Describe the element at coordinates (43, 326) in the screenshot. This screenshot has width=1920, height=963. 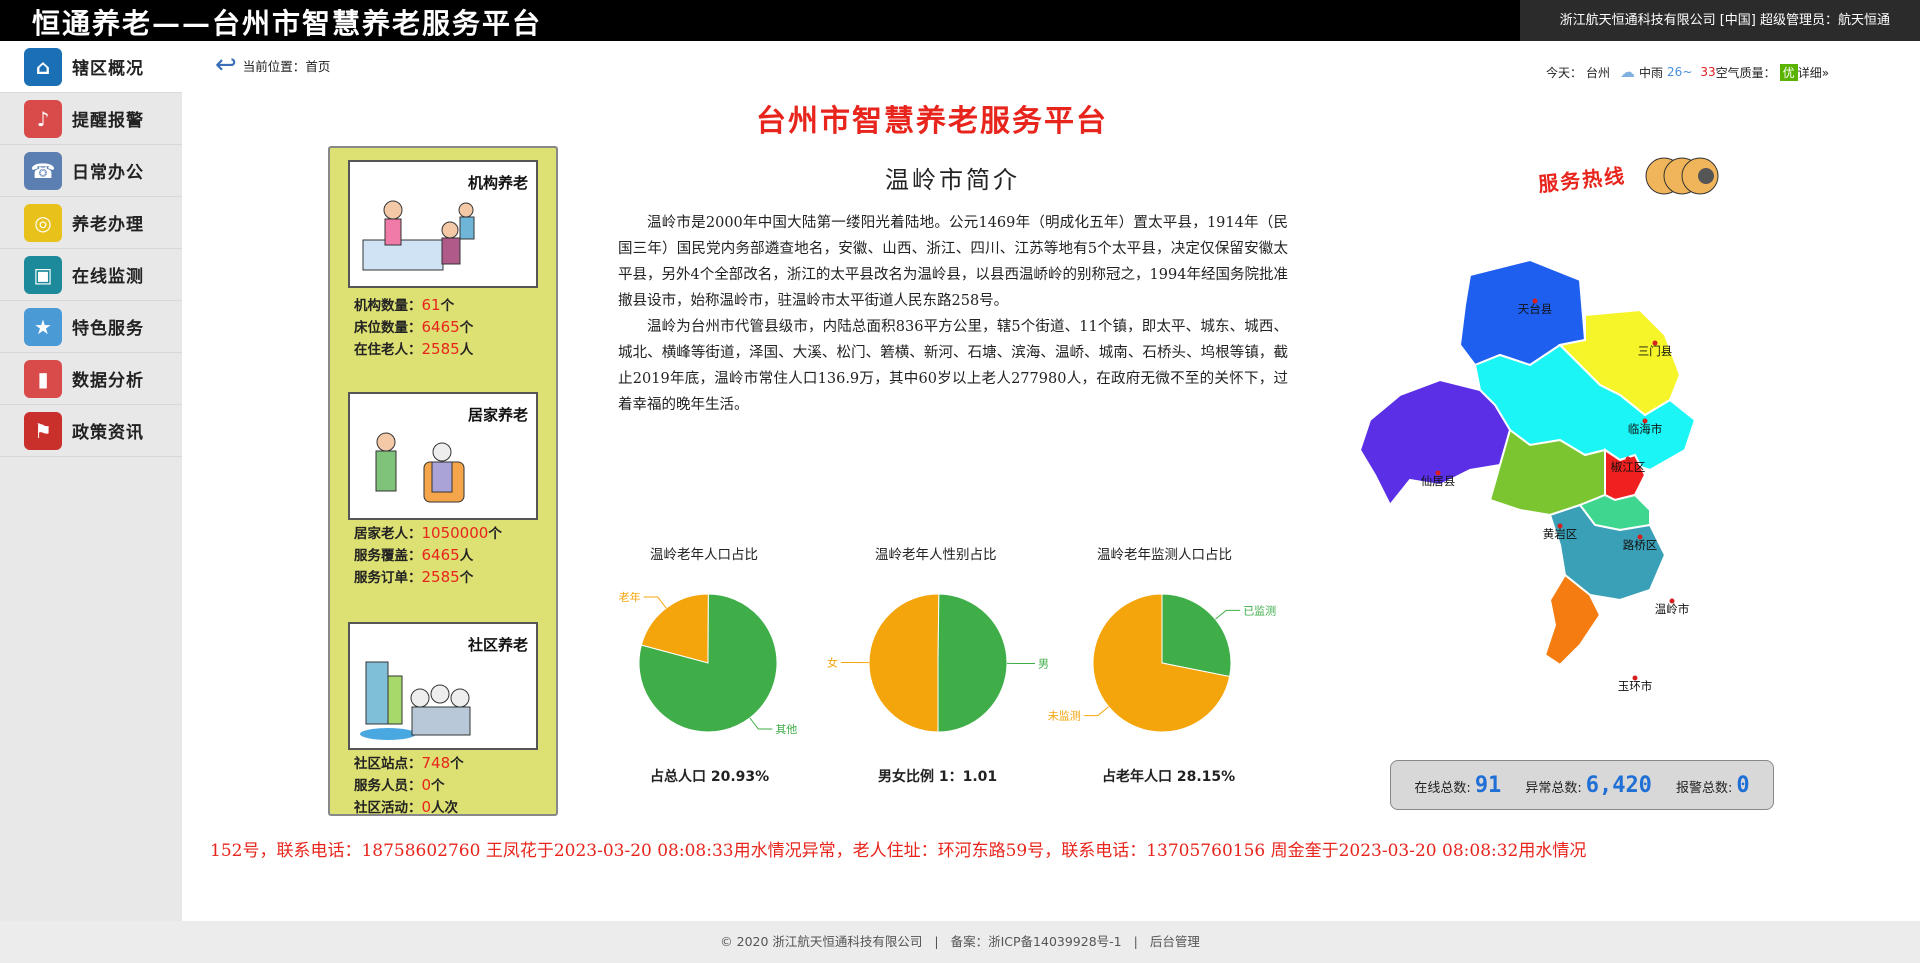
I see `service-icon: ★` at that location.